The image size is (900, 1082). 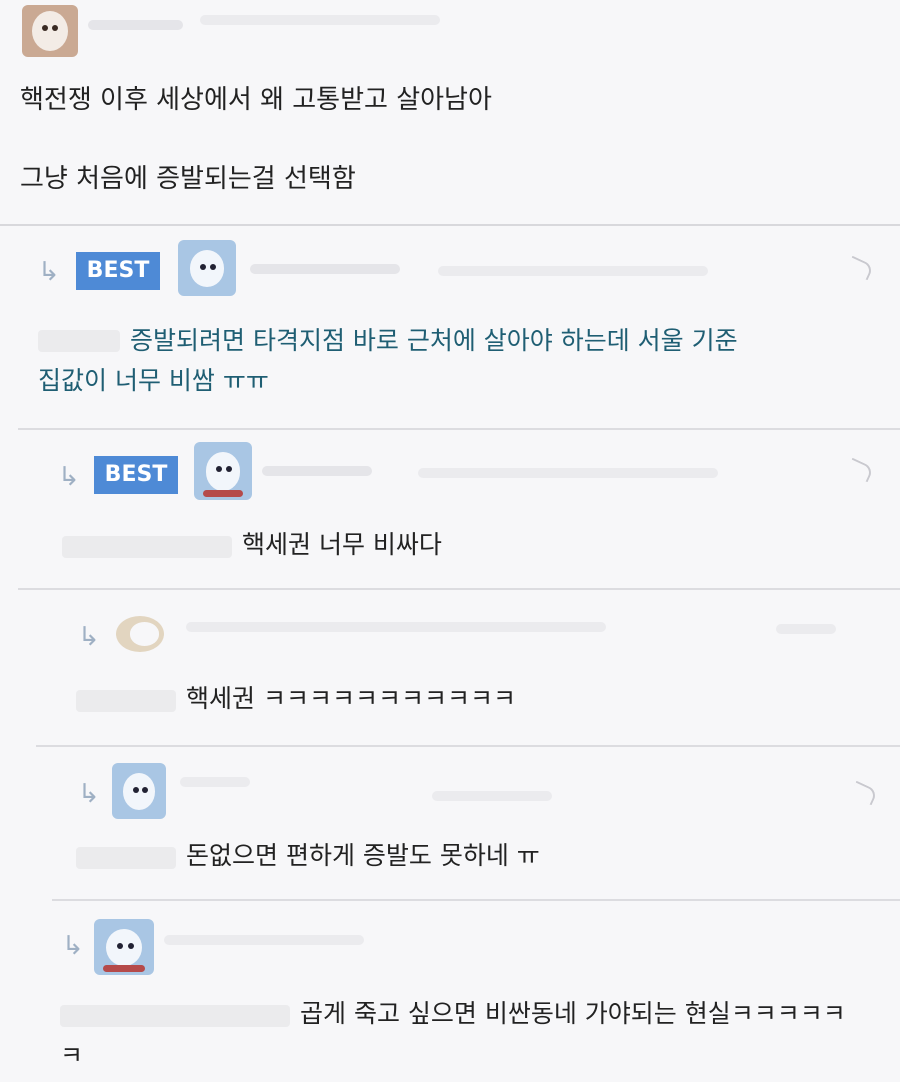 I want to click on comment-item: ↳ 핵세권 ㅋㅋㅋㅋㅋㅋㅋㅋㅋㅋㅋ, so click(x=468, y=668).